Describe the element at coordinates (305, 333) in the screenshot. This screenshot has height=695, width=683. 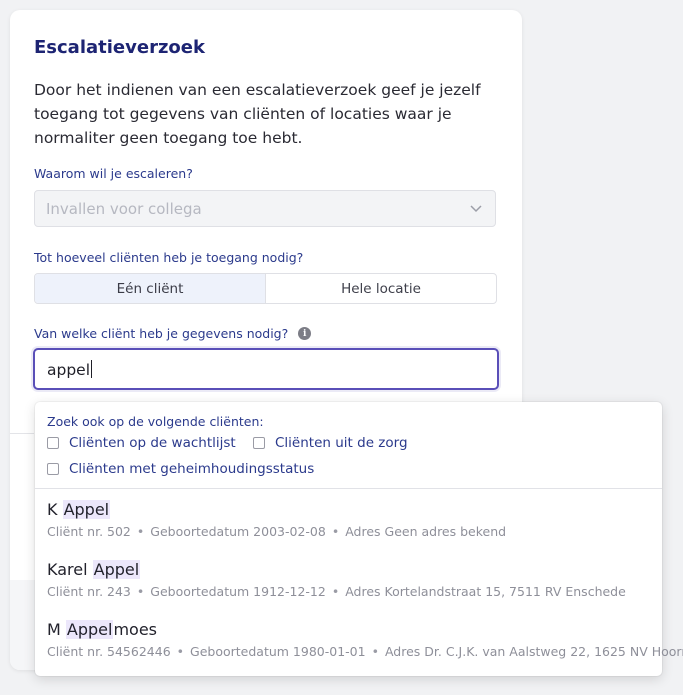
I see `info-icon: i` at that location.